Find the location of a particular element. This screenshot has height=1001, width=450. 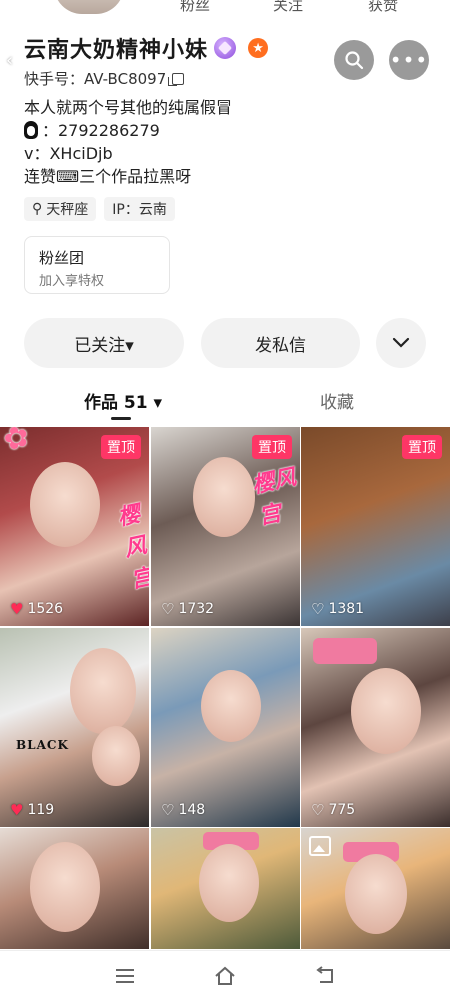

bio-qq-number: ：2792286279 is located at coordinates (101, 130).